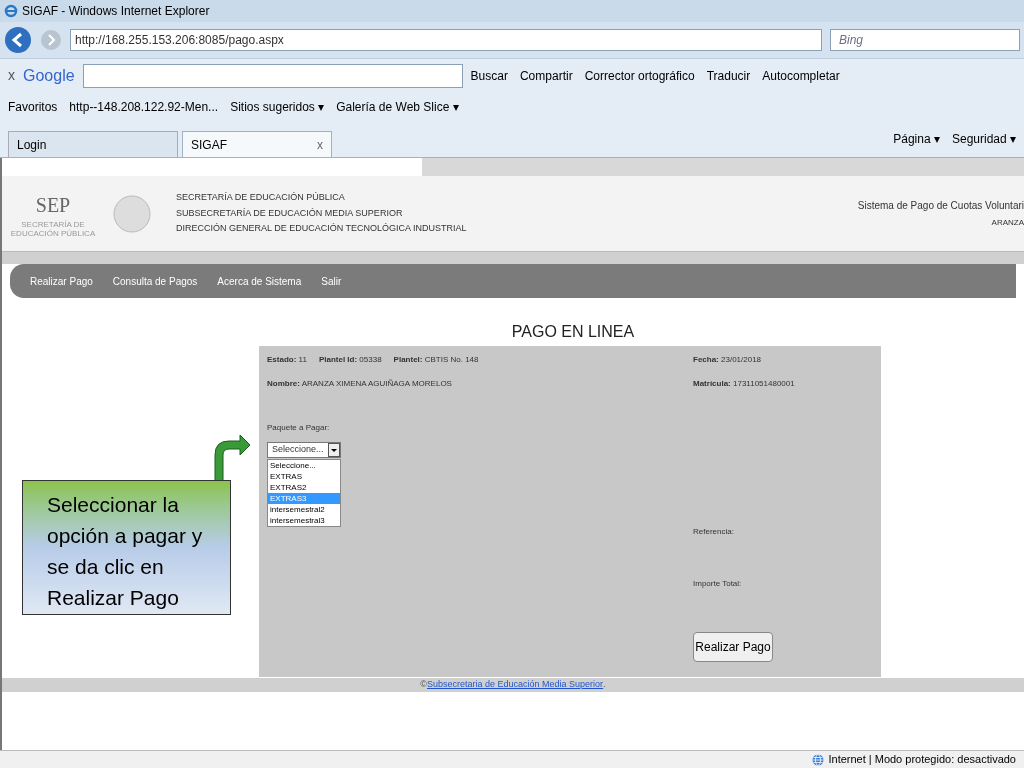 The image size is (1024, 768). Describe the element at coordinates (125, 551) in the screenshot. I see `callout-text: Seleccionar la opción a pagar y se da clic en Realizar Pago` at that location.